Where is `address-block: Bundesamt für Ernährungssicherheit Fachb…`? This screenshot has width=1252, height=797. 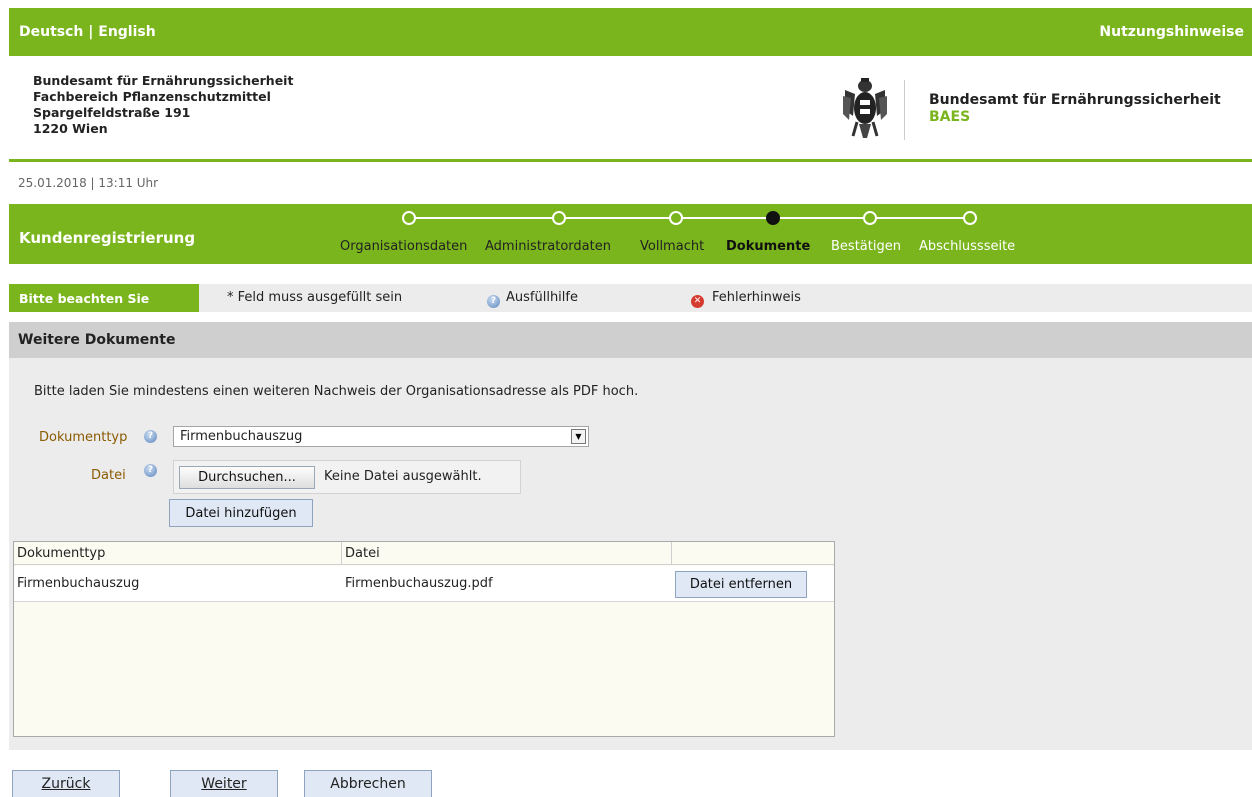 address-block: Bundesamt für Ernährungssicherheit Fachb… is located at coordinates (163, 105).